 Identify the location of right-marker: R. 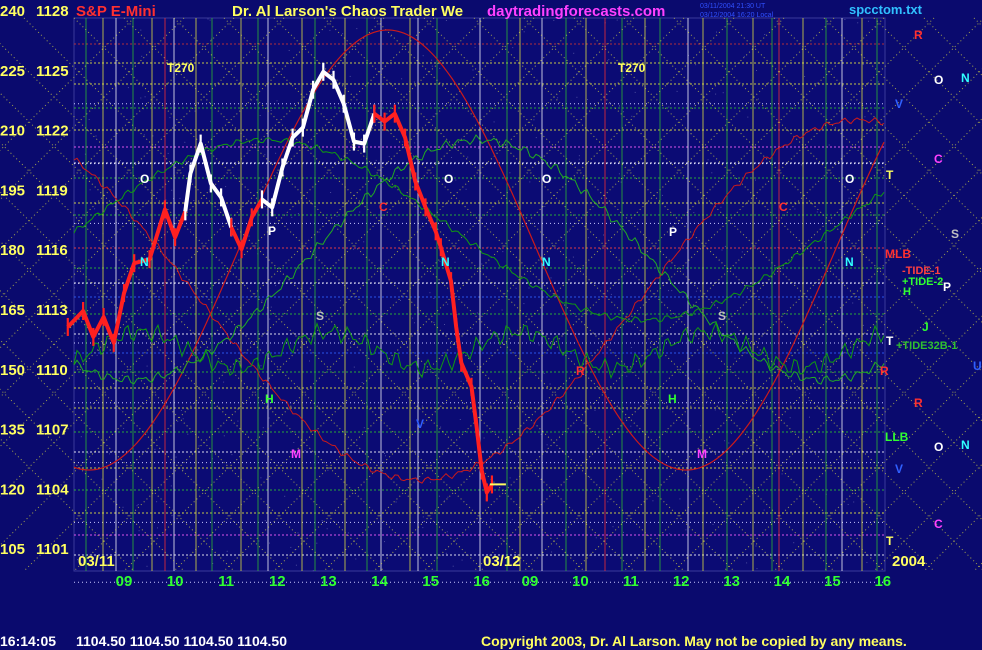
(884, 371).